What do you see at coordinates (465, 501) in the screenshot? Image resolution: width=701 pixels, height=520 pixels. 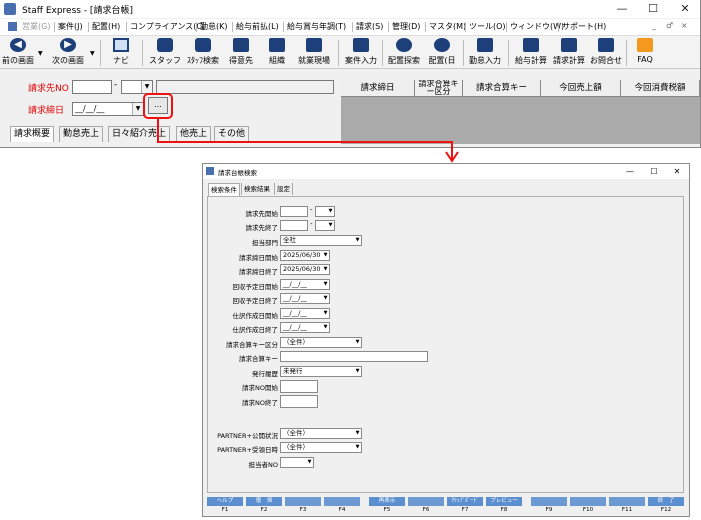 I see `f7-clipboard-button: ｸﾘｯﾌﾟﾎﾞｰﾄﾞ` at bounding box center [465, 501].